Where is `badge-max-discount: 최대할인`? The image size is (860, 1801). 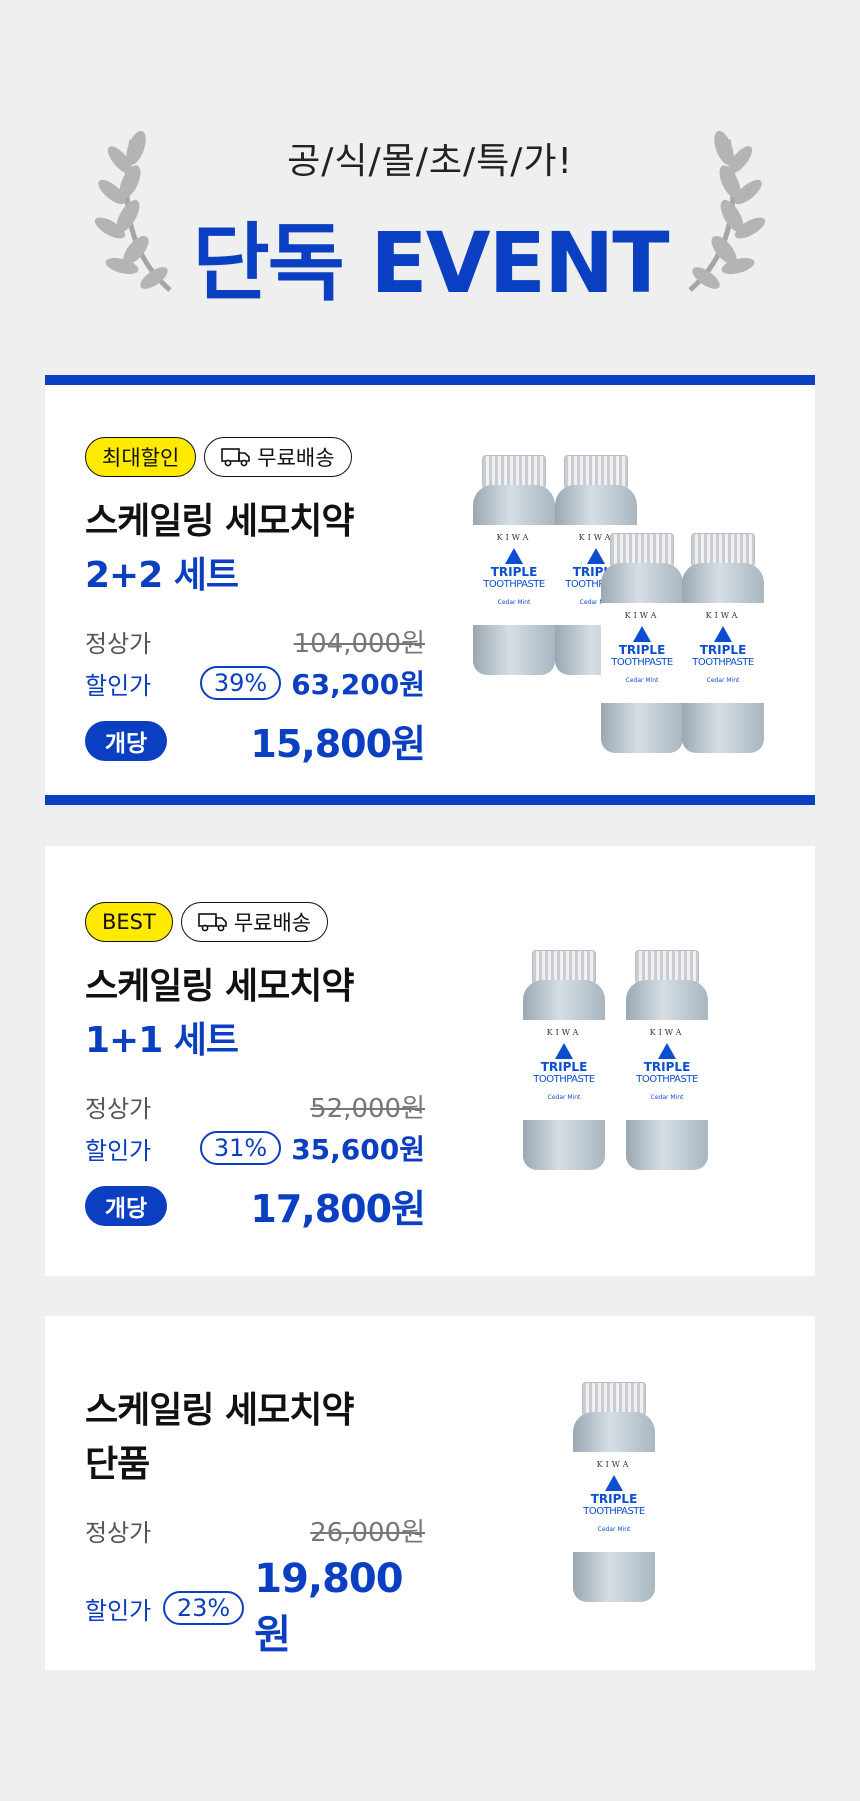
badge-max-discount: 최대할인 is located at coordinates (141, 457).